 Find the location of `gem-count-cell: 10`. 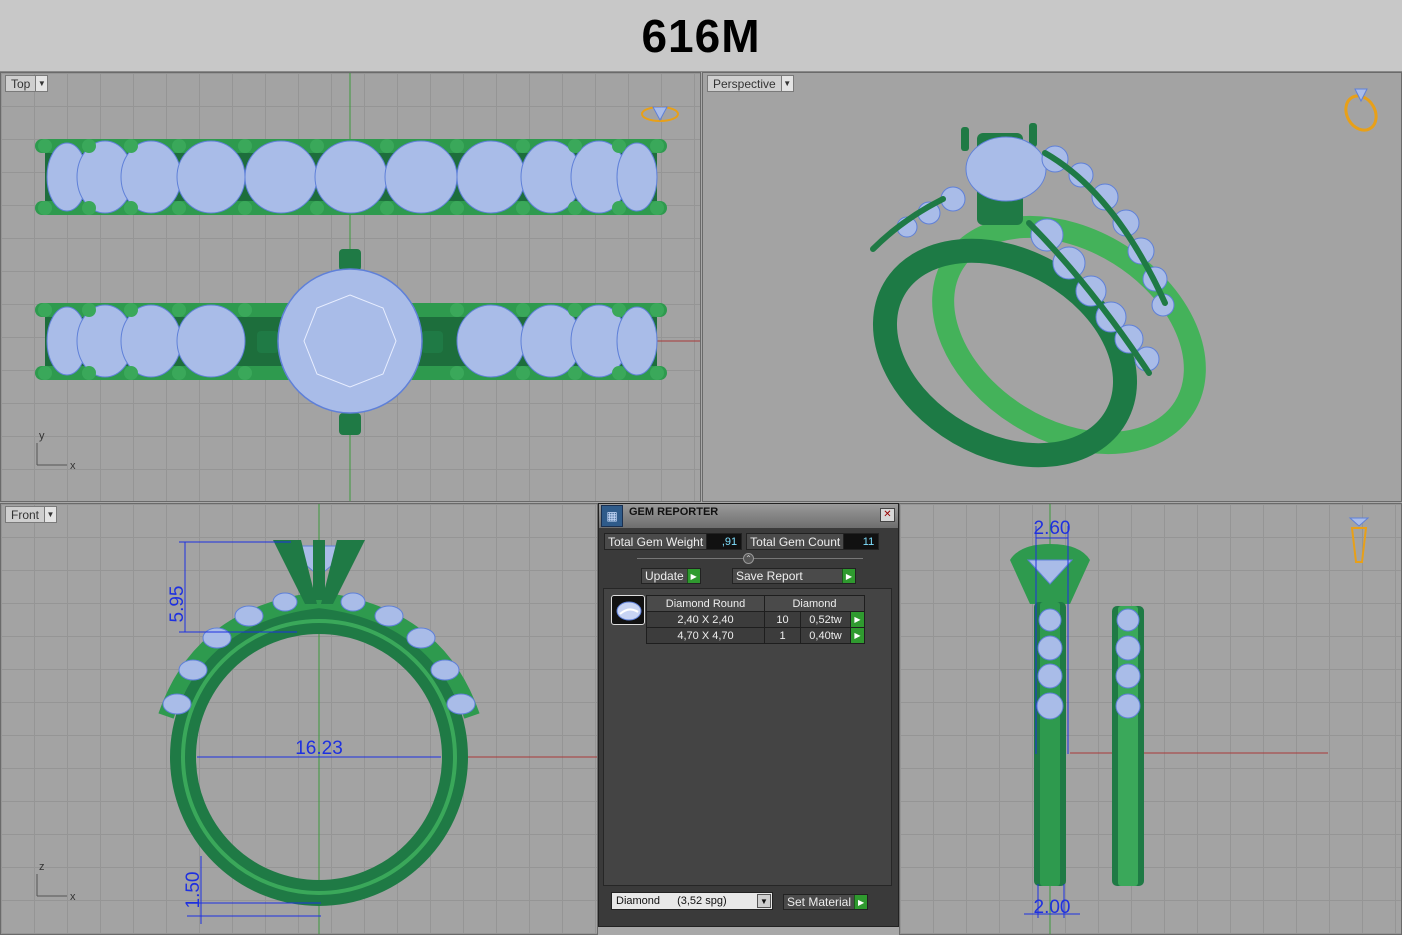

gem-count-cell: 10 is located at coordinates (782, 619).